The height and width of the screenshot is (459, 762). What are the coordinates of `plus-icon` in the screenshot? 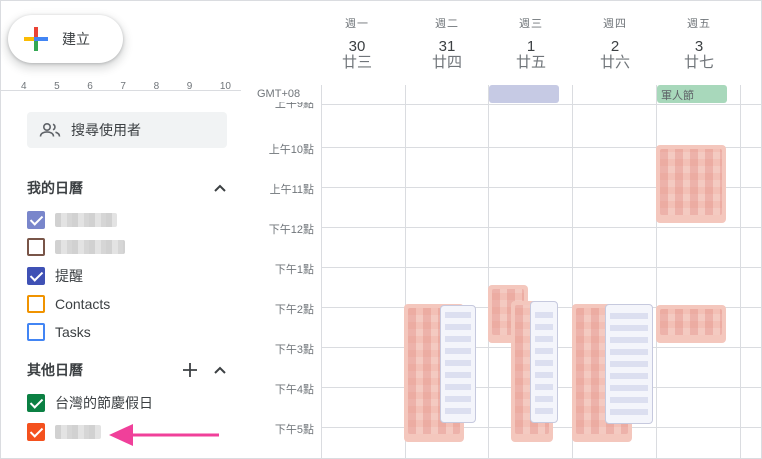 It's located at (36, 39).